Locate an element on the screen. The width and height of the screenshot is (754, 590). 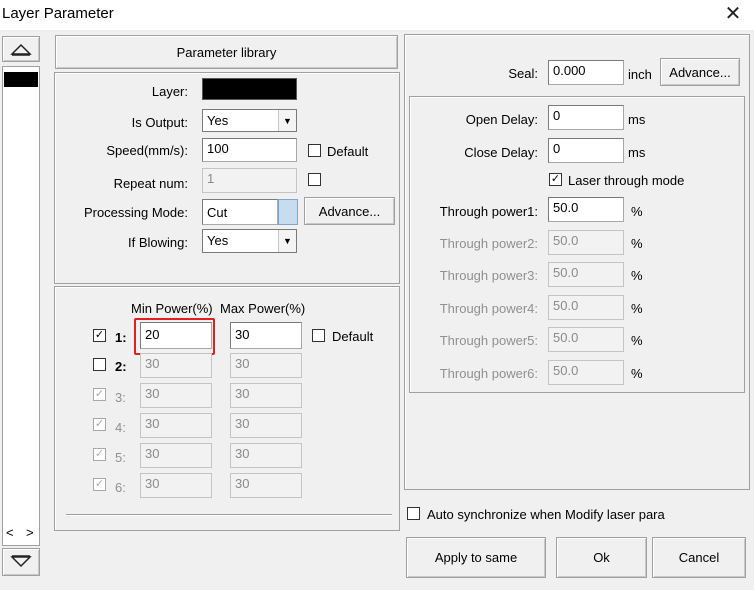
is-output-label: Is Output: is located at coordinates (159, 122).